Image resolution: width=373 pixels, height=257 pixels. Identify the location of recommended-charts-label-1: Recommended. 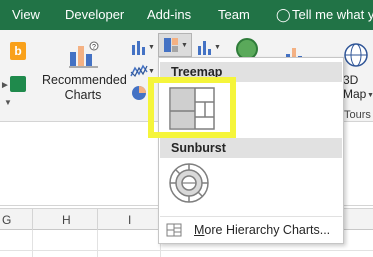
(84, 80).